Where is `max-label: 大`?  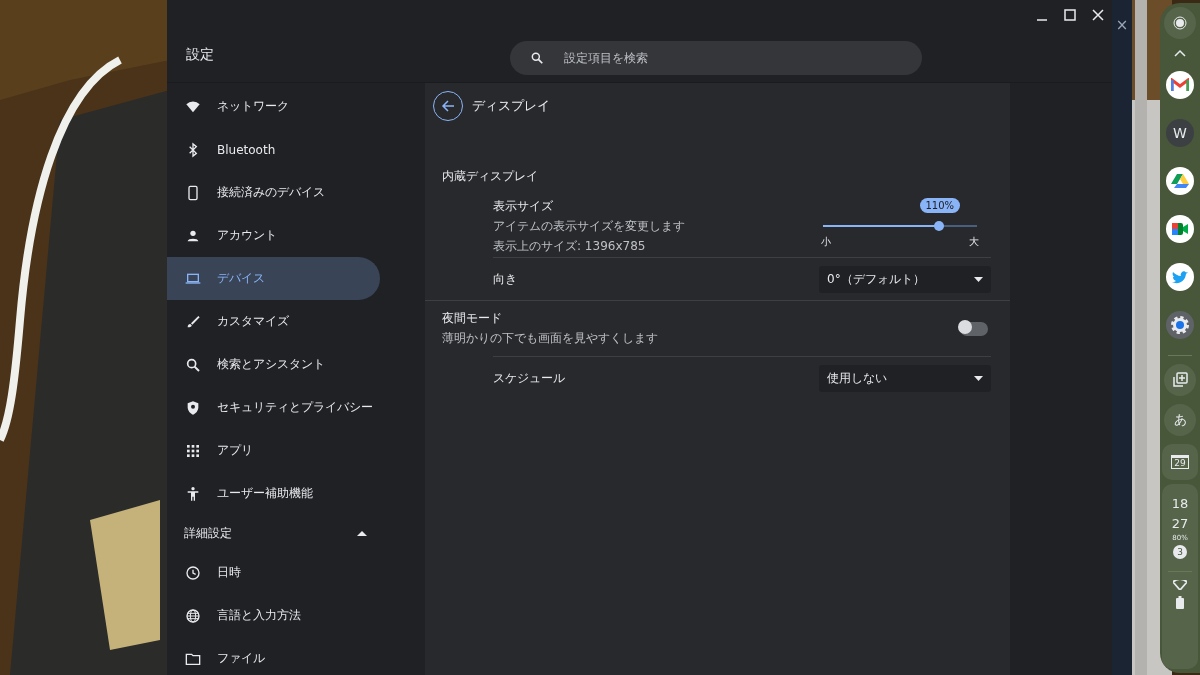 max-label: 大 is located at coordinates (974, 241).